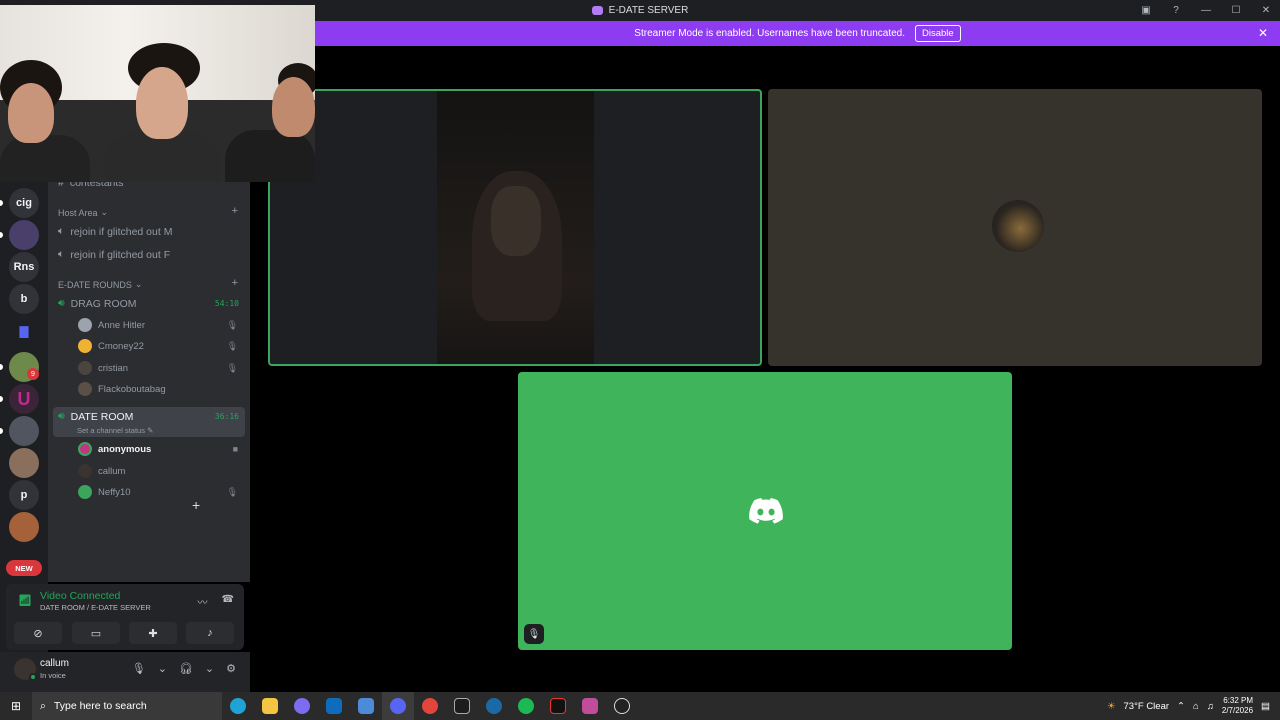  What do you see at coordinates (95, 607) in the screenshot?
I see `voice-status-subtitle: DATE ROOM / E-DATE SERVER` at bounding box center [95, 607].